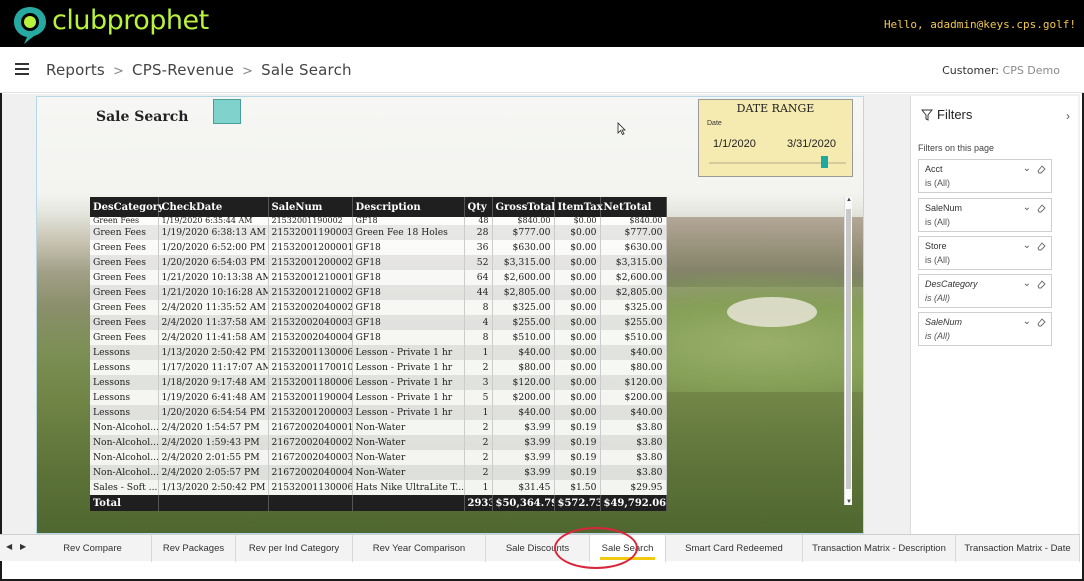 This screenshot has width=1084, height=581. I want to click on table-cell: 1/19/2020 6:38:13 AM, so click(213, 232).